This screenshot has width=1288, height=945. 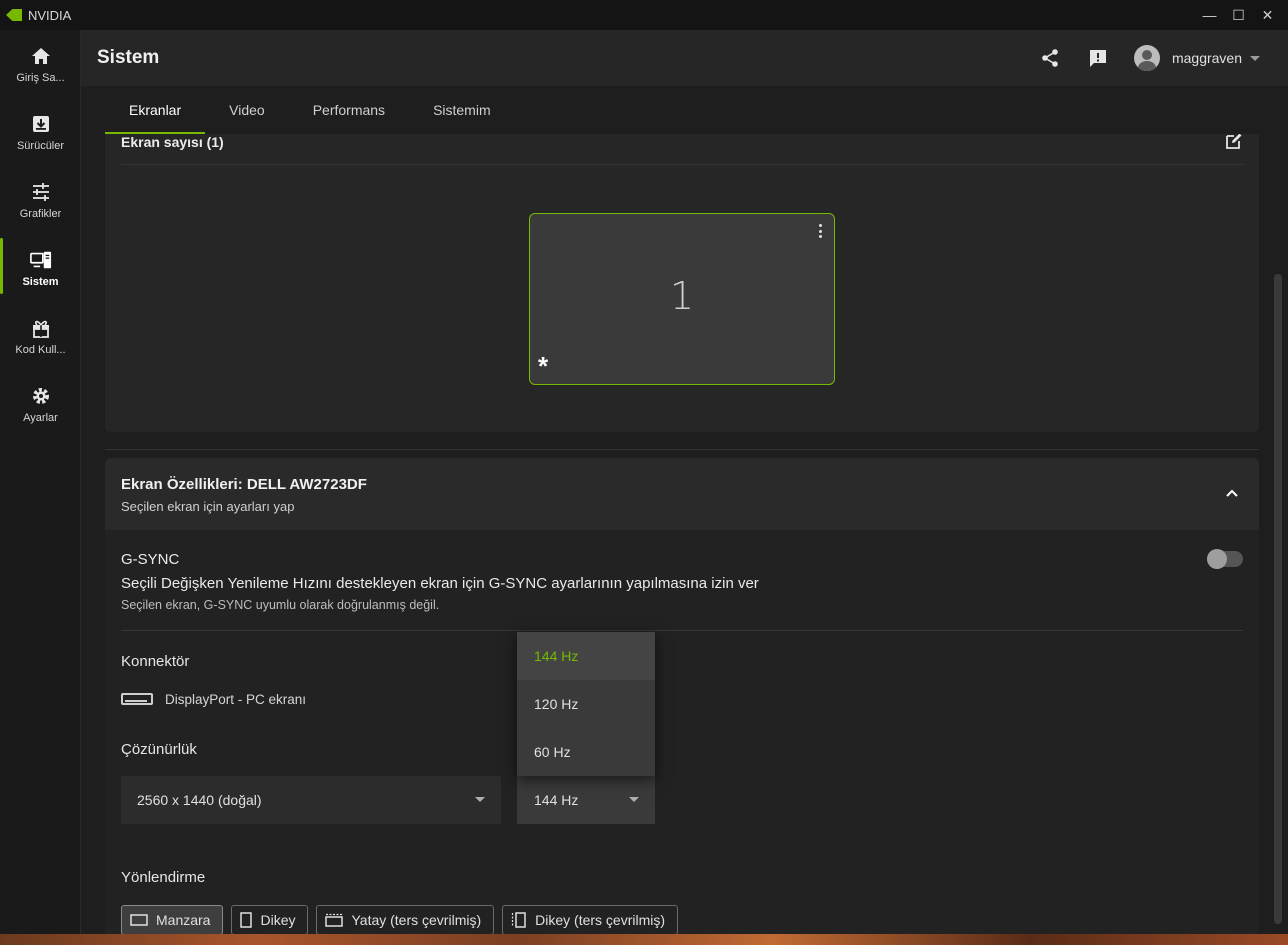 I want to click on orientation-portrait-flipped-button: Dikey (ters çevrilmiş), so click(x=590, y=919).